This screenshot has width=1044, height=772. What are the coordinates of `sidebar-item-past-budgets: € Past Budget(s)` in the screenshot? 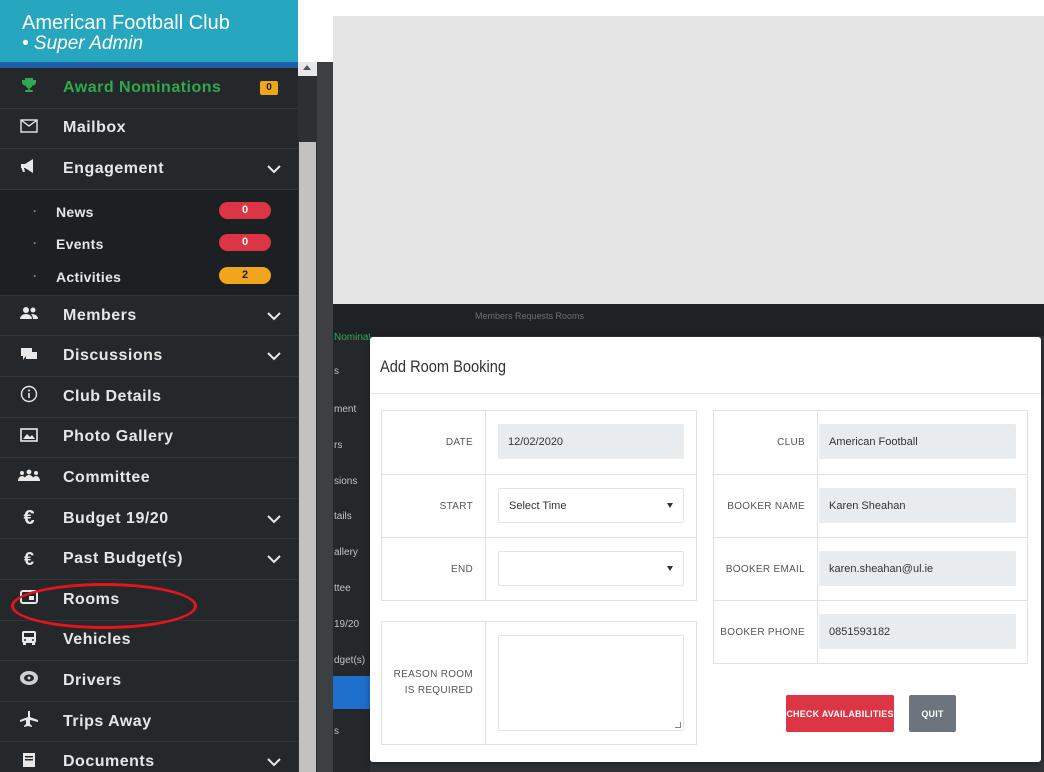 It's located at (149, 559).